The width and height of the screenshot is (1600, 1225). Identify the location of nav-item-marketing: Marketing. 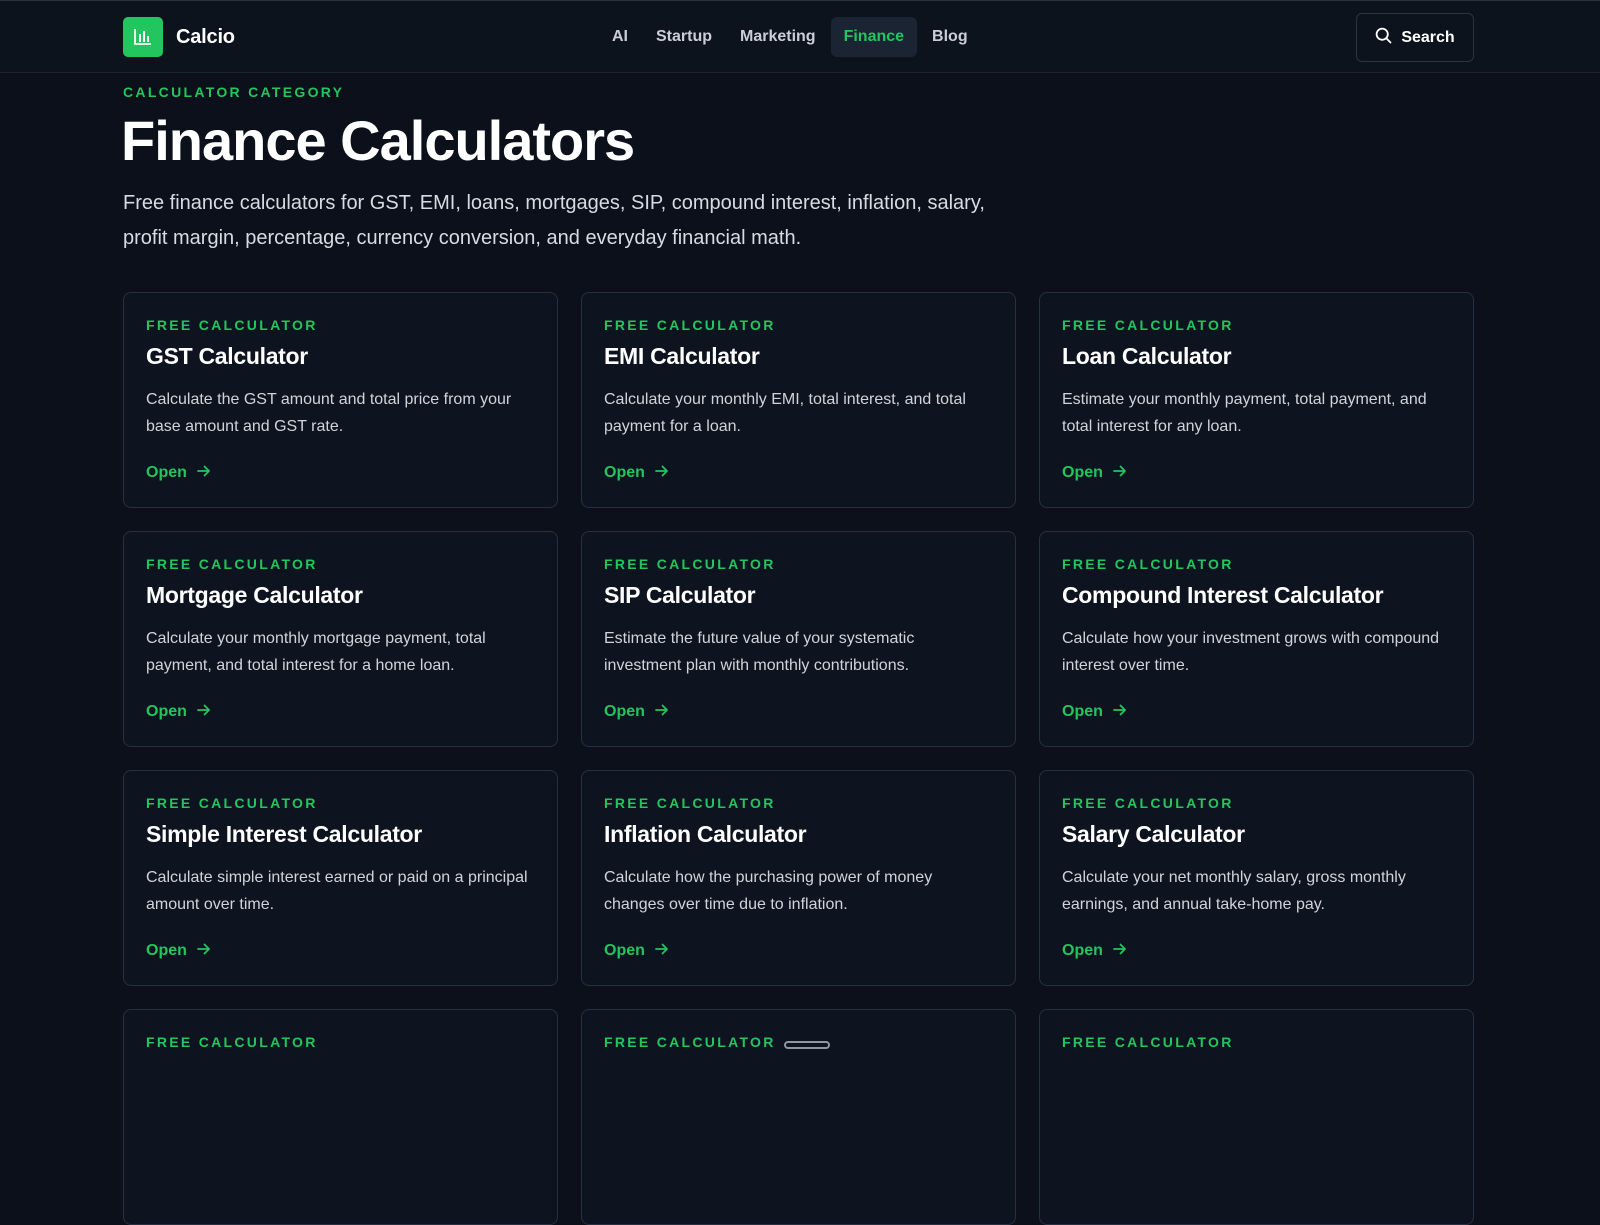
(778, 37).